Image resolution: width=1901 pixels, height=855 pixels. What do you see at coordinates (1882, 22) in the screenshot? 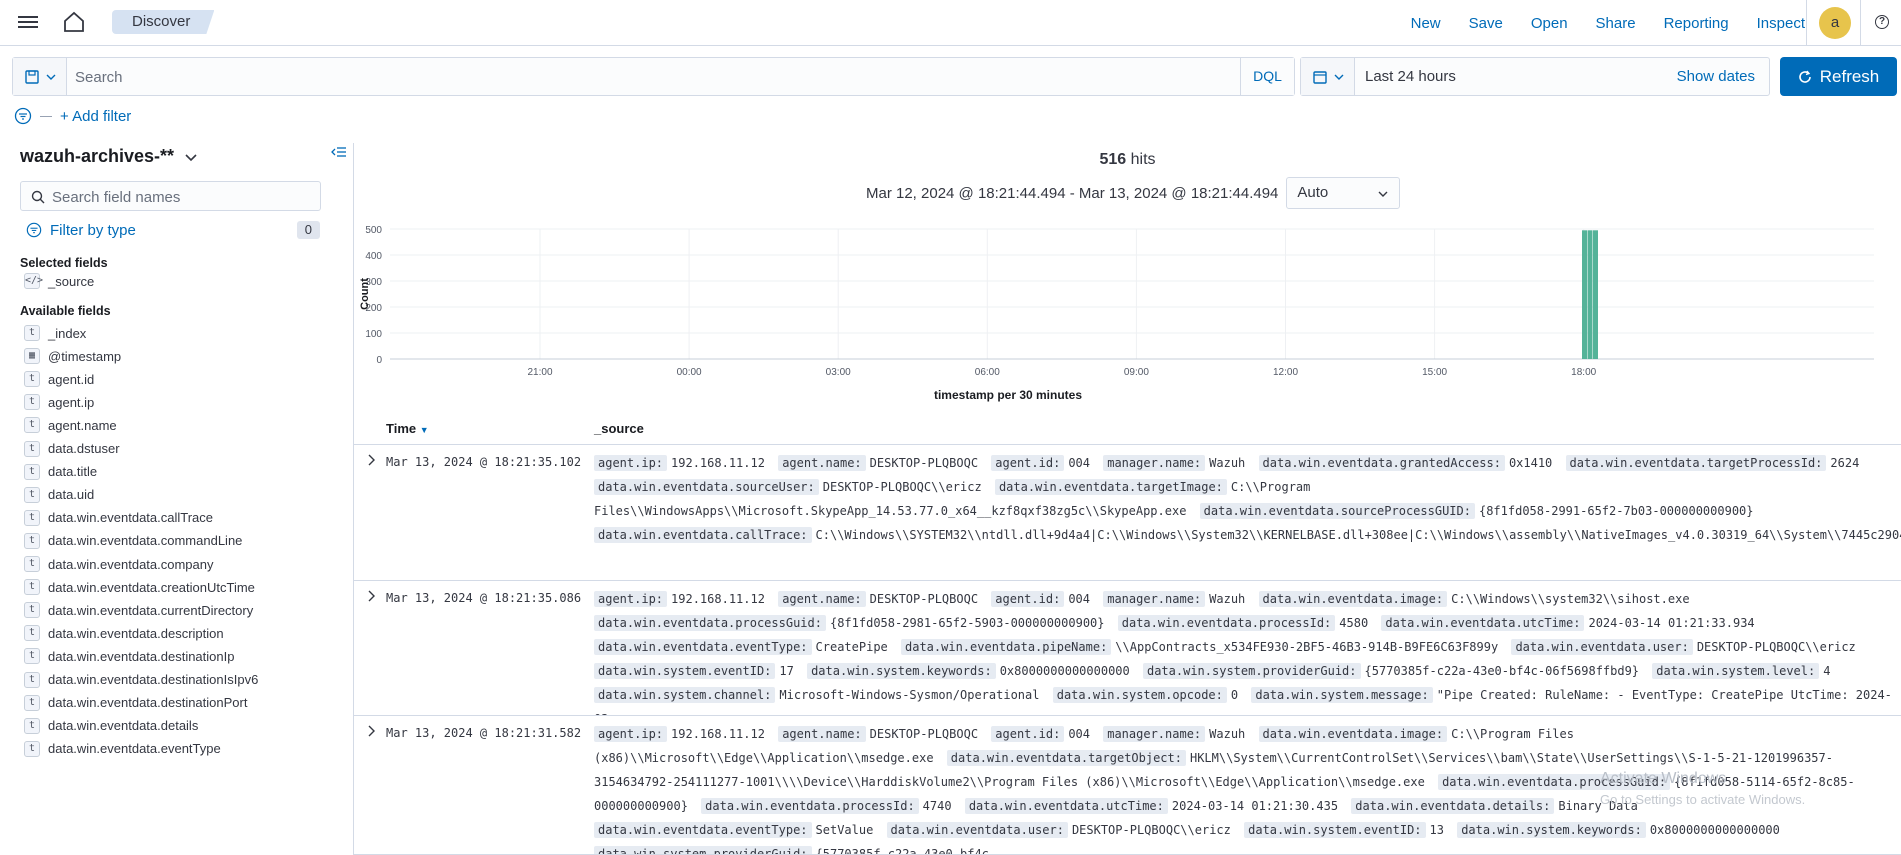
I see `help-icon: ?` at bounding box center [1882, 22].